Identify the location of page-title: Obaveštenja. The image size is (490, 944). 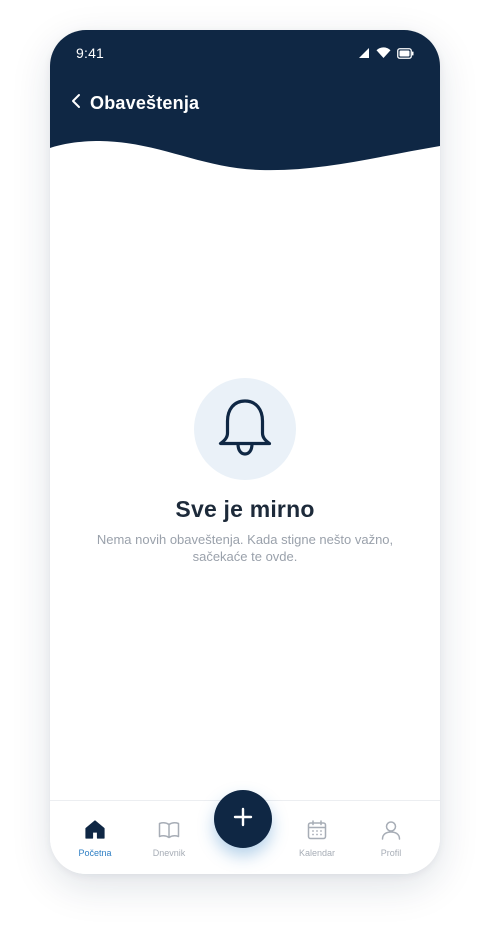
(145, 102).